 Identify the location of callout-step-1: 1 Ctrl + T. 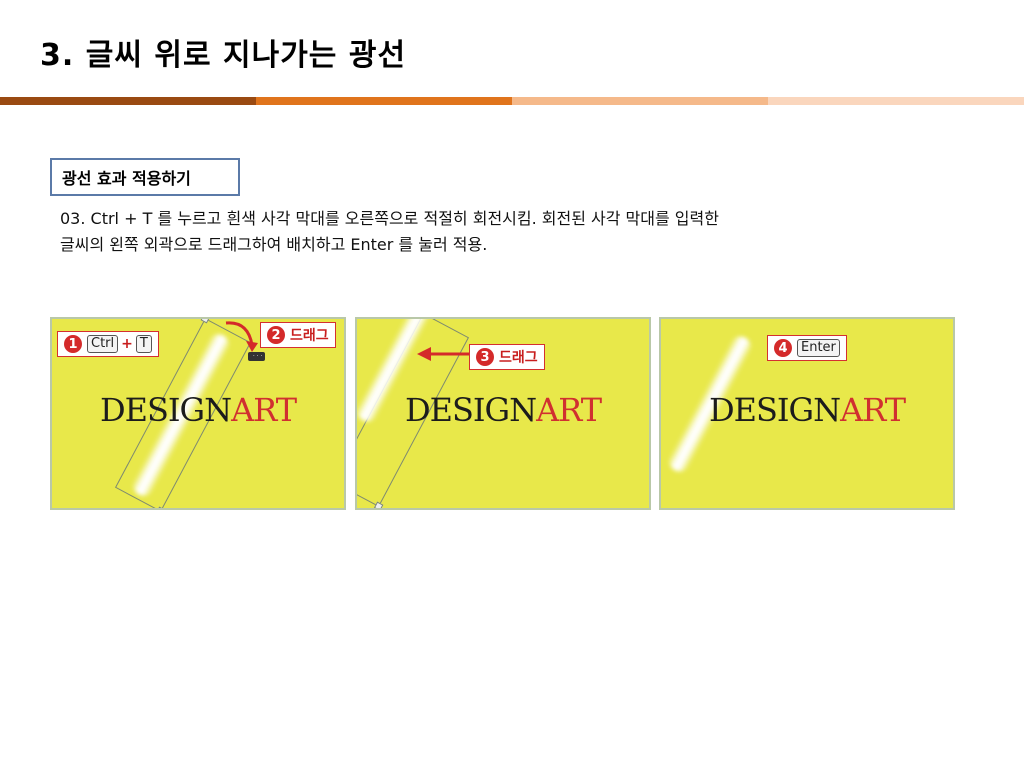
(108, 344).